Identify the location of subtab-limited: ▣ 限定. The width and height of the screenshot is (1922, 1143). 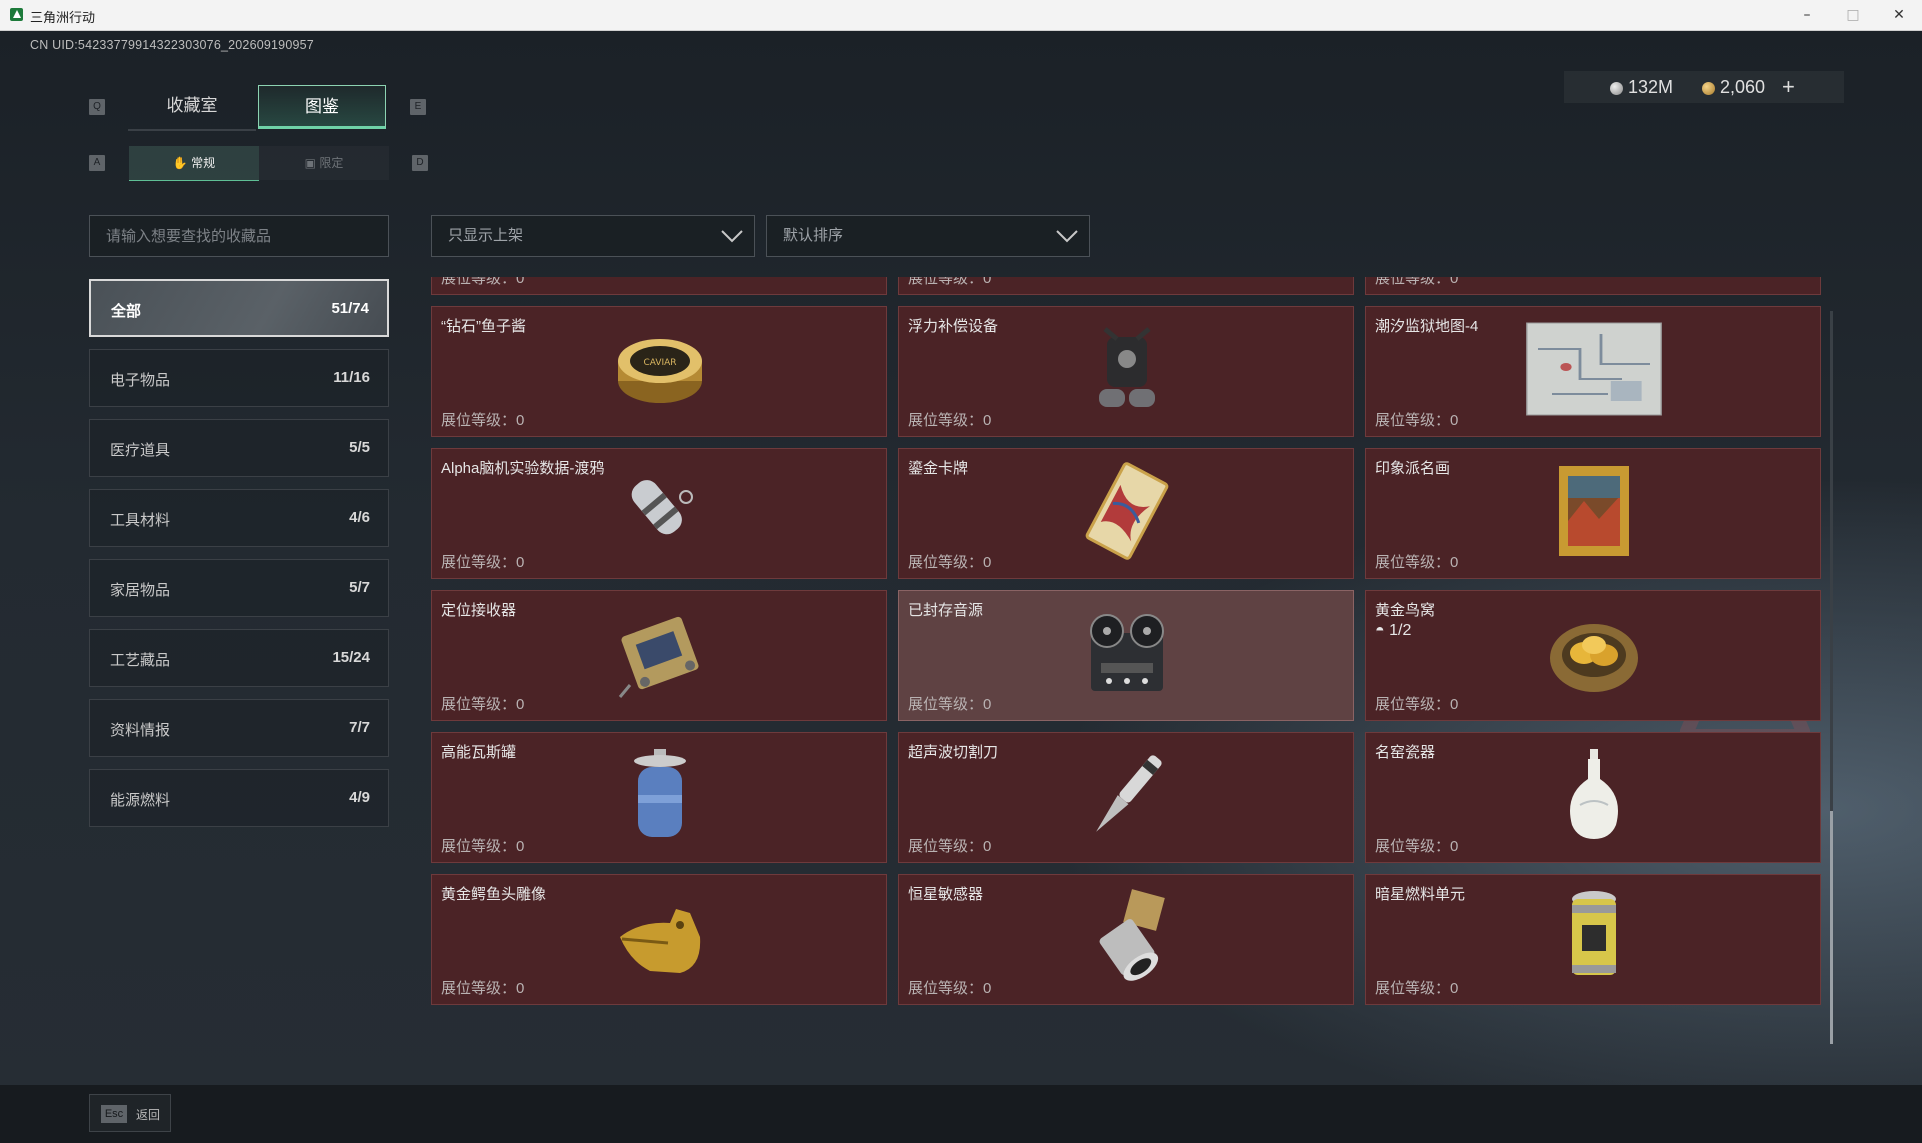
(324, 163).